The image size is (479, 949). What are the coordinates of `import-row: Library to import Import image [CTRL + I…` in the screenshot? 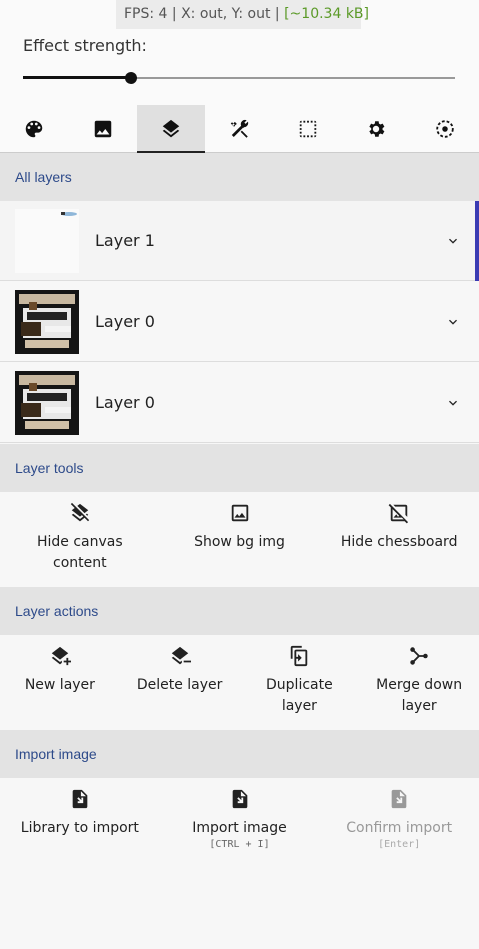 It's located at (239, 828).